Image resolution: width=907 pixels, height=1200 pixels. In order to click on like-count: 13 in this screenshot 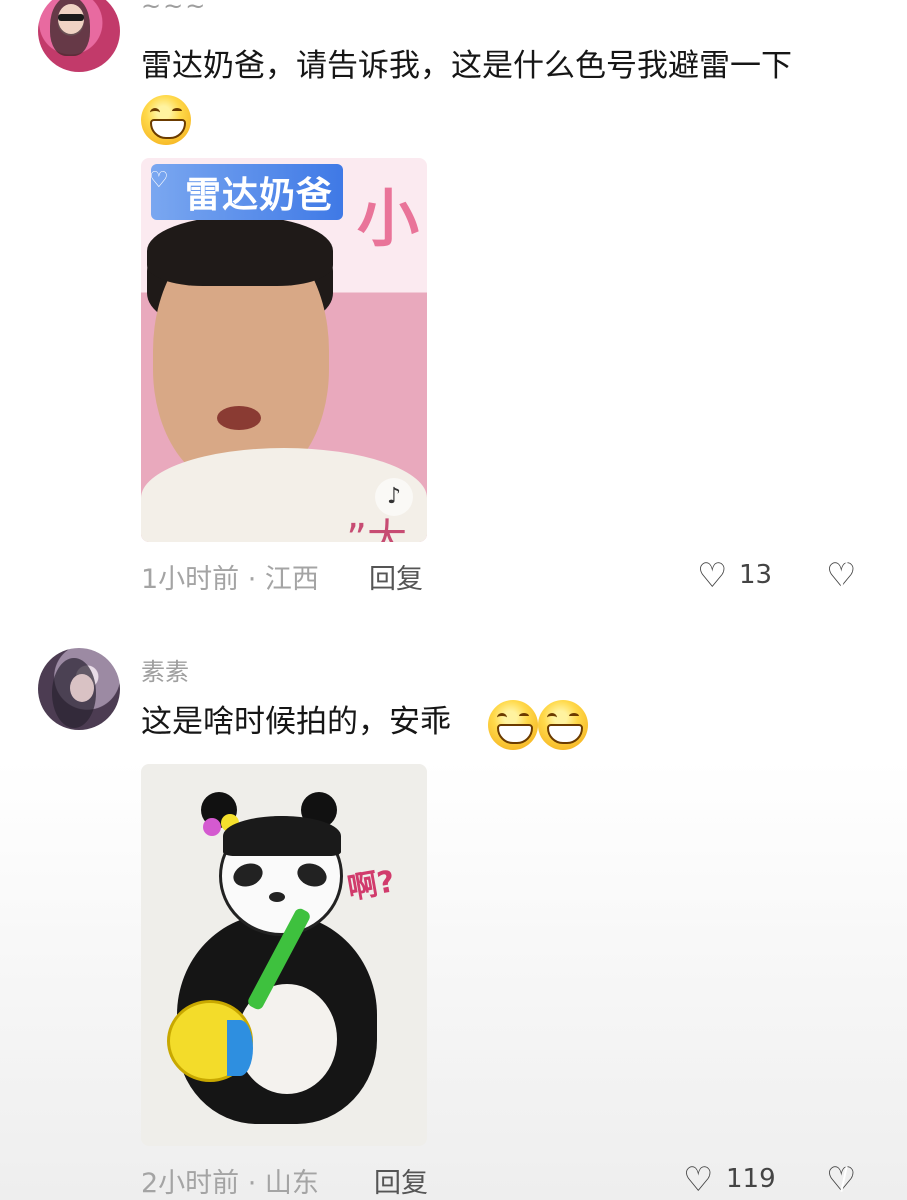, I will do `click(756, 575)`.